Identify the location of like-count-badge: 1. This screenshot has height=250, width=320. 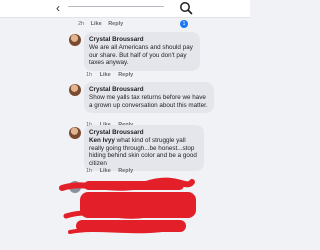
(184, 24).